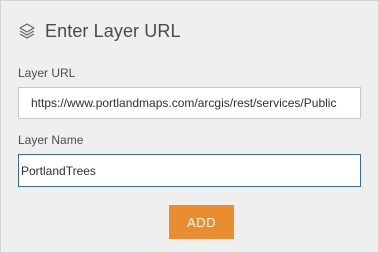 Image resolution: width=379 pixels, height=253 pixels. Describe the element at coordinates (51, 140) in the screenshot. I see `layer-name-label: Layer Name` at that location.